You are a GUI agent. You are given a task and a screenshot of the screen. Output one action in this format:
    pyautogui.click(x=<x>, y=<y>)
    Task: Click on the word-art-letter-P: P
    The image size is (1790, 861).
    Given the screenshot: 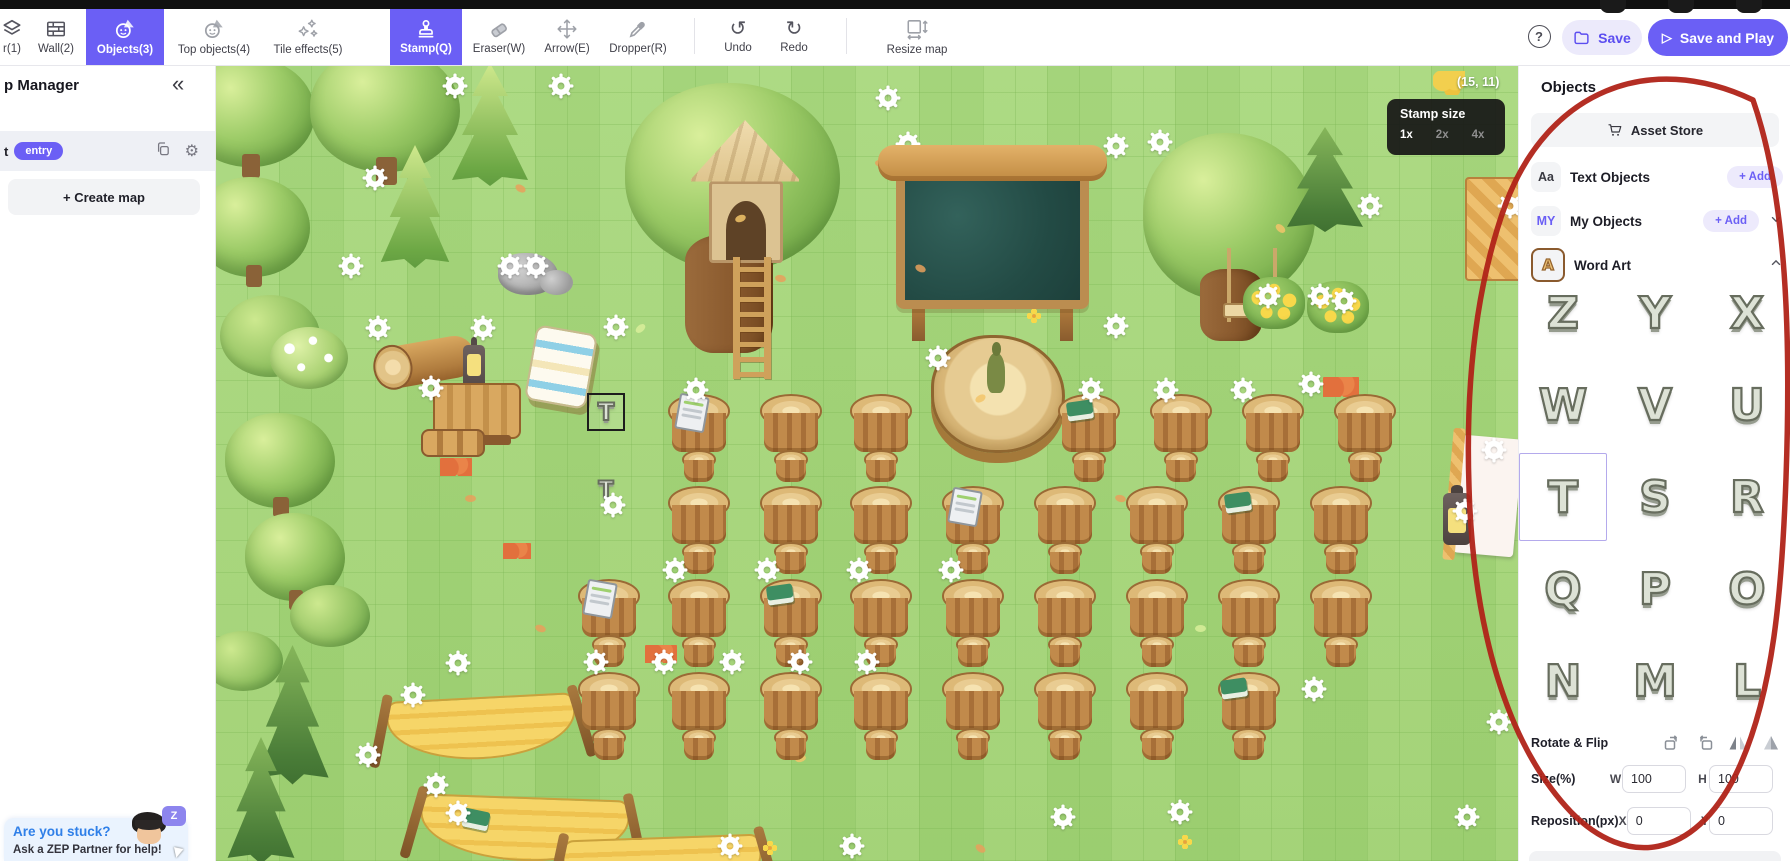 What is the action you would take?
    pyautogui.click(x=1655, y=589)
    